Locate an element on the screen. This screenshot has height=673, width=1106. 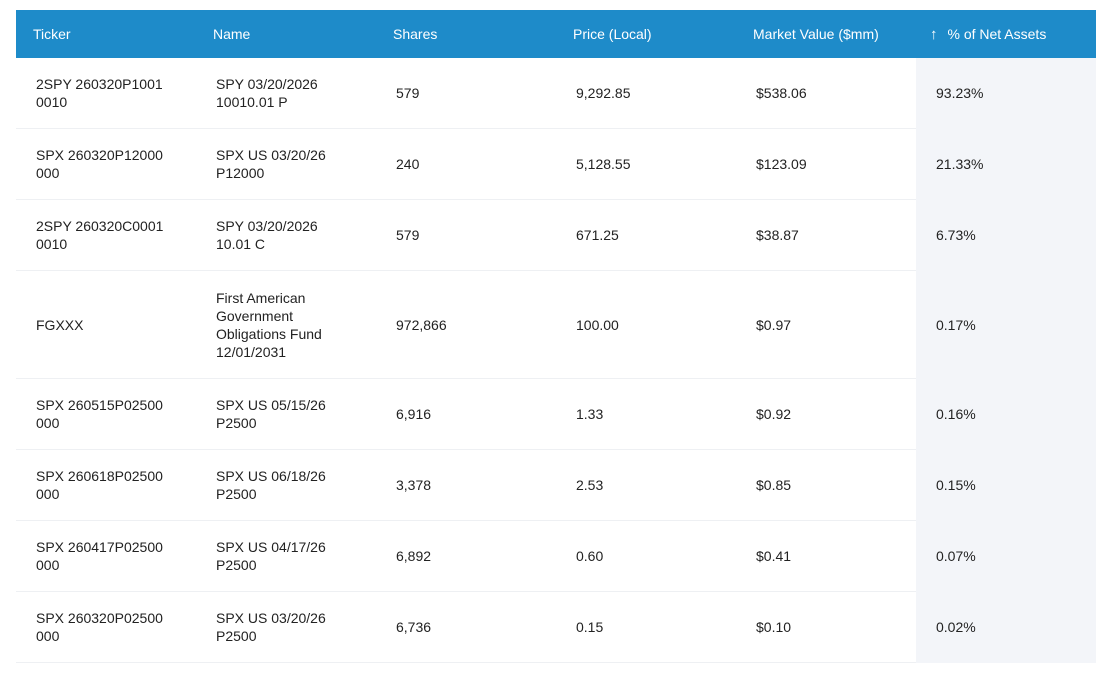
market-value-cell: $0.92 is located at coordinates (826, 414).